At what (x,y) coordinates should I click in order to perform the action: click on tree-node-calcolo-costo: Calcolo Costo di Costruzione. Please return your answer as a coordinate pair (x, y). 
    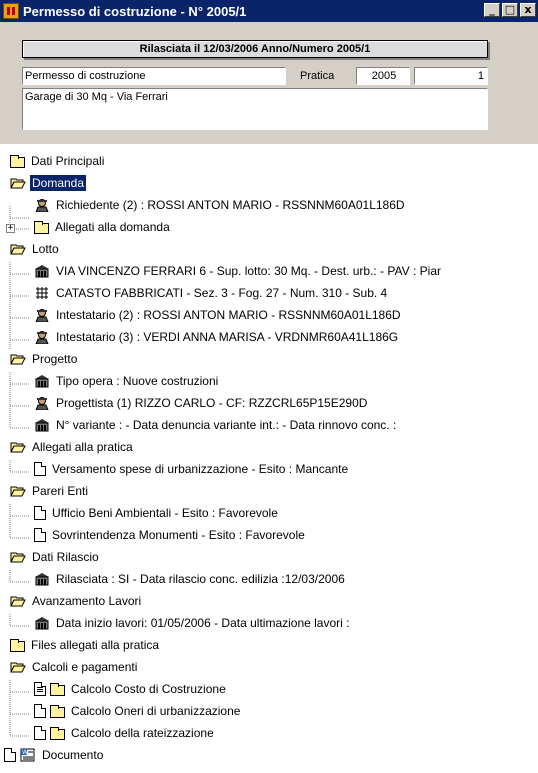
    Looking at the image, I should click on (131, 689).